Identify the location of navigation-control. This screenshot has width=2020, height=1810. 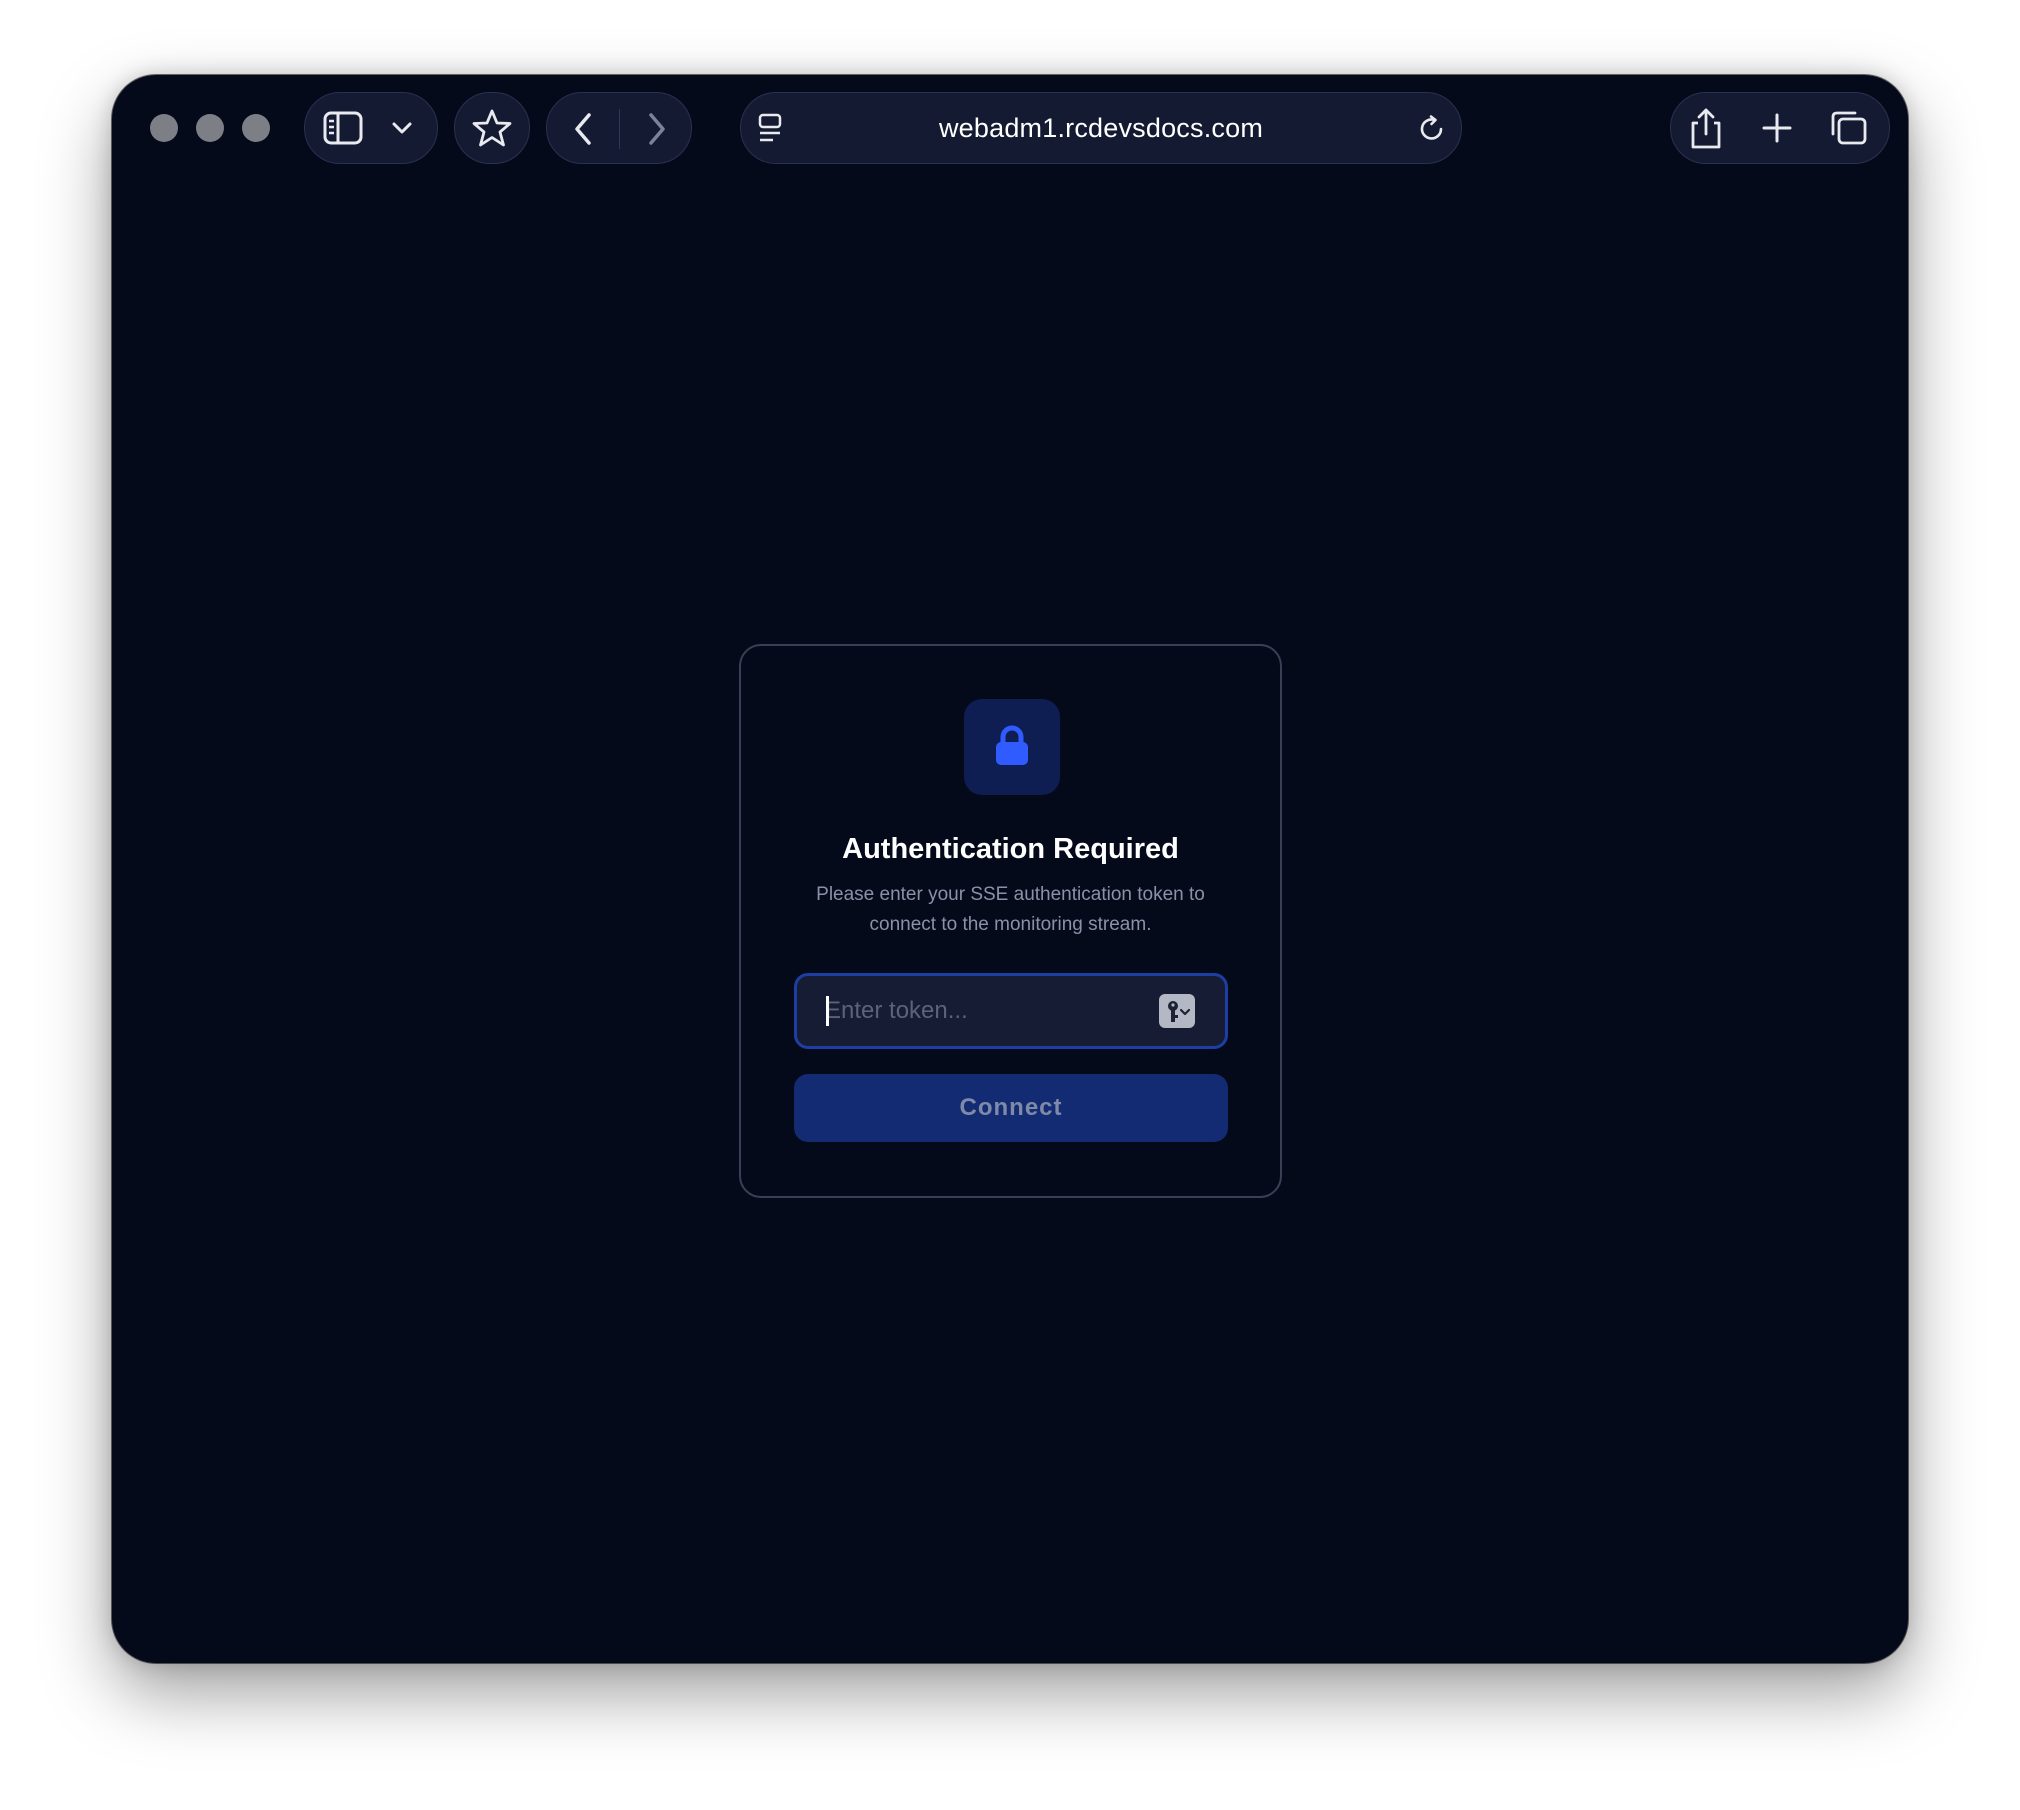
(619, 128).